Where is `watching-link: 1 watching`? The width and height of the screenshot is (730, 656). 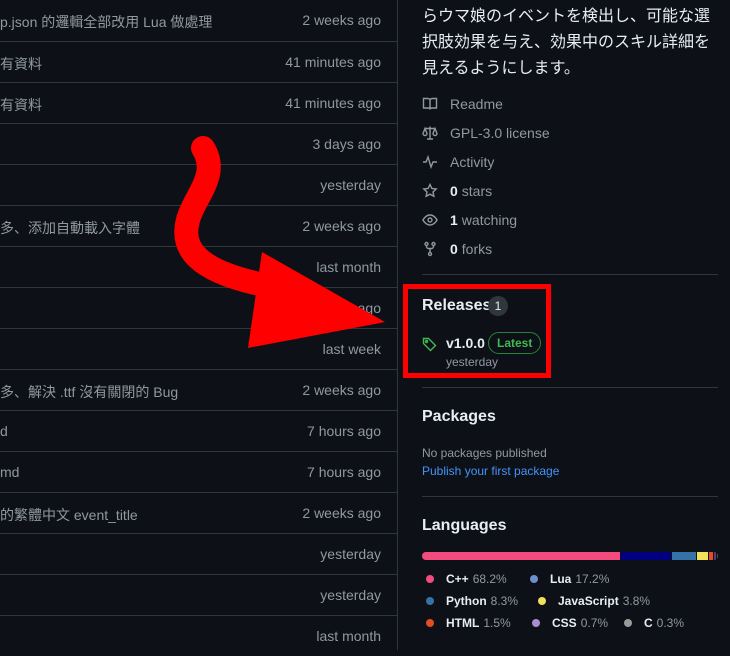
watching-link: 1 watching is located at coordinates (469, 220).